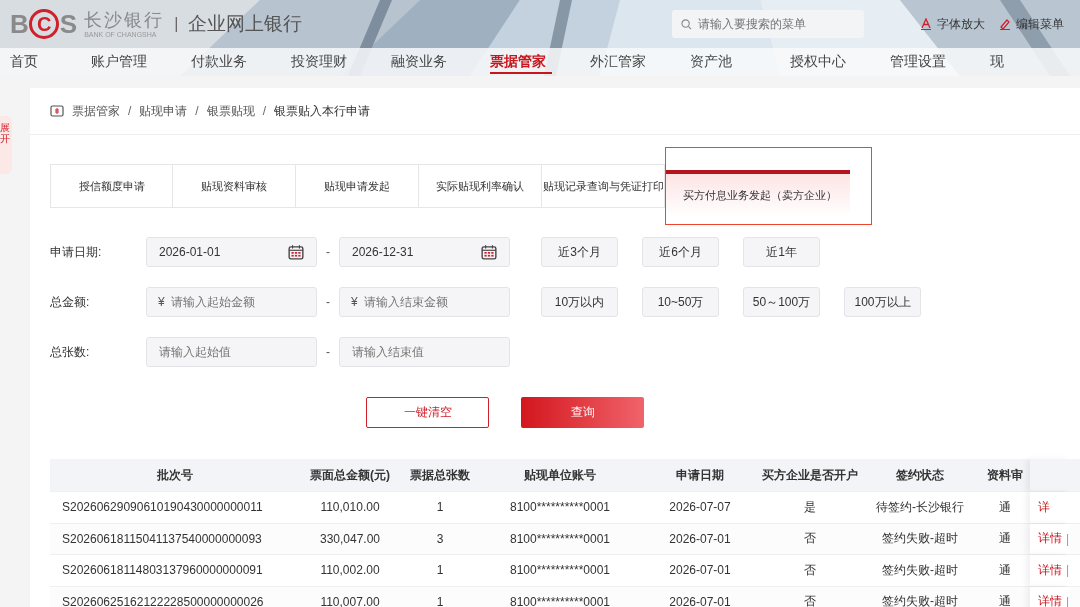  I want to click on tab: 授信额度申请, so click(111, 186).